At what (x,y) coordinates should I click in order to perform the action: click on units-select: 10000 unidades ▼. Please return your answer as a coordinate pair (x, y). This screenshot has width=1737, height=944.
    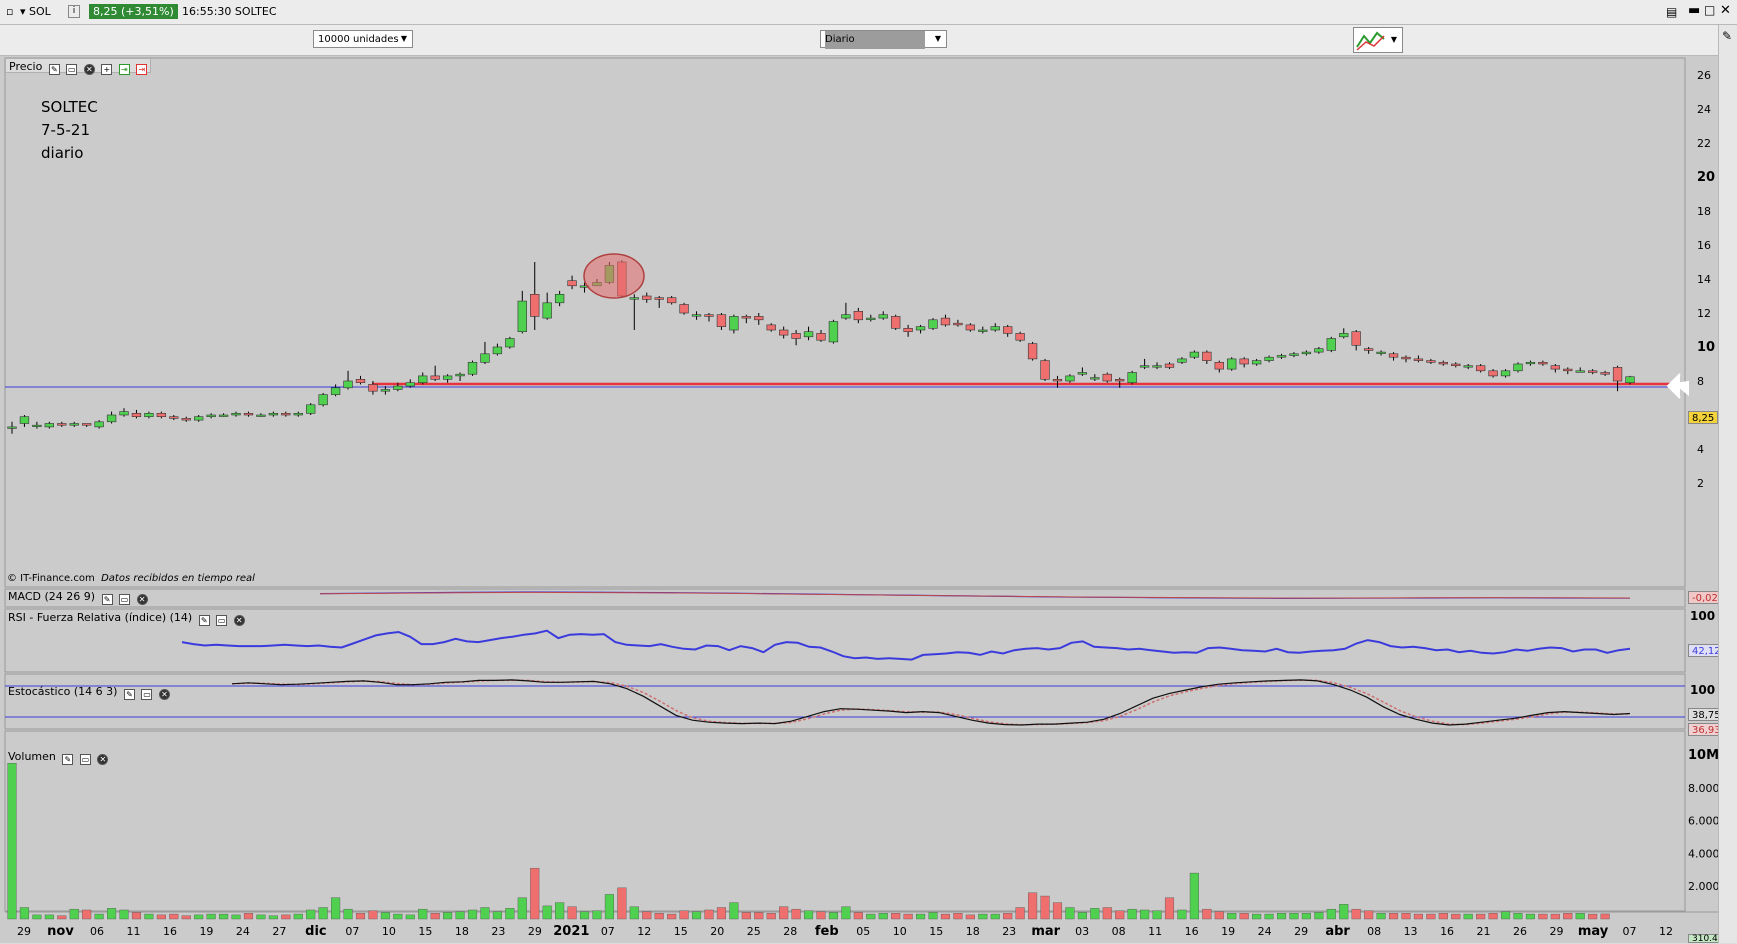
    Looking at the image, I should click on (363, 39).